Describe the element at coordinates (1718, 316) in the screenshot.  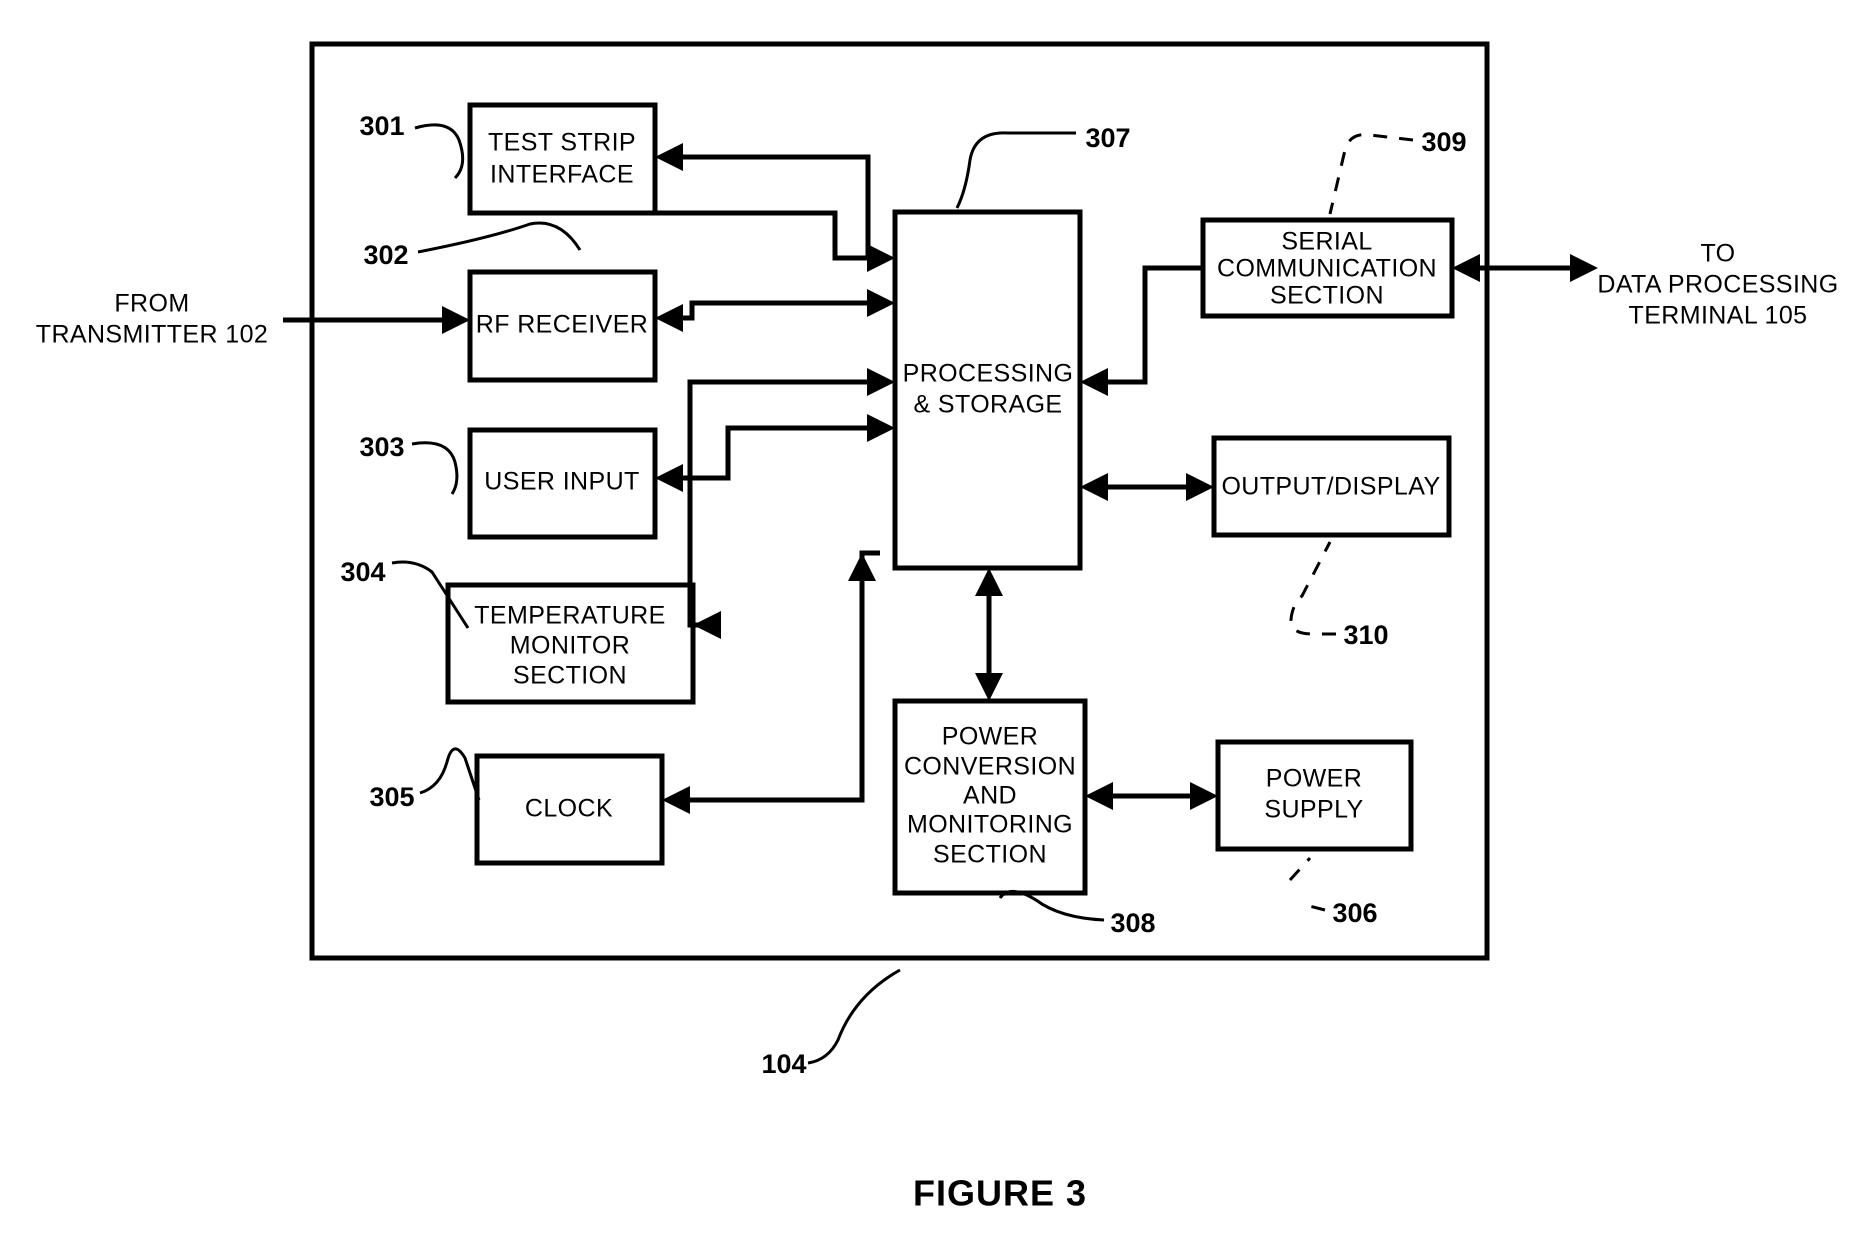
I see `label-to-data-processing-line3: TERMINAL 105` at that location.